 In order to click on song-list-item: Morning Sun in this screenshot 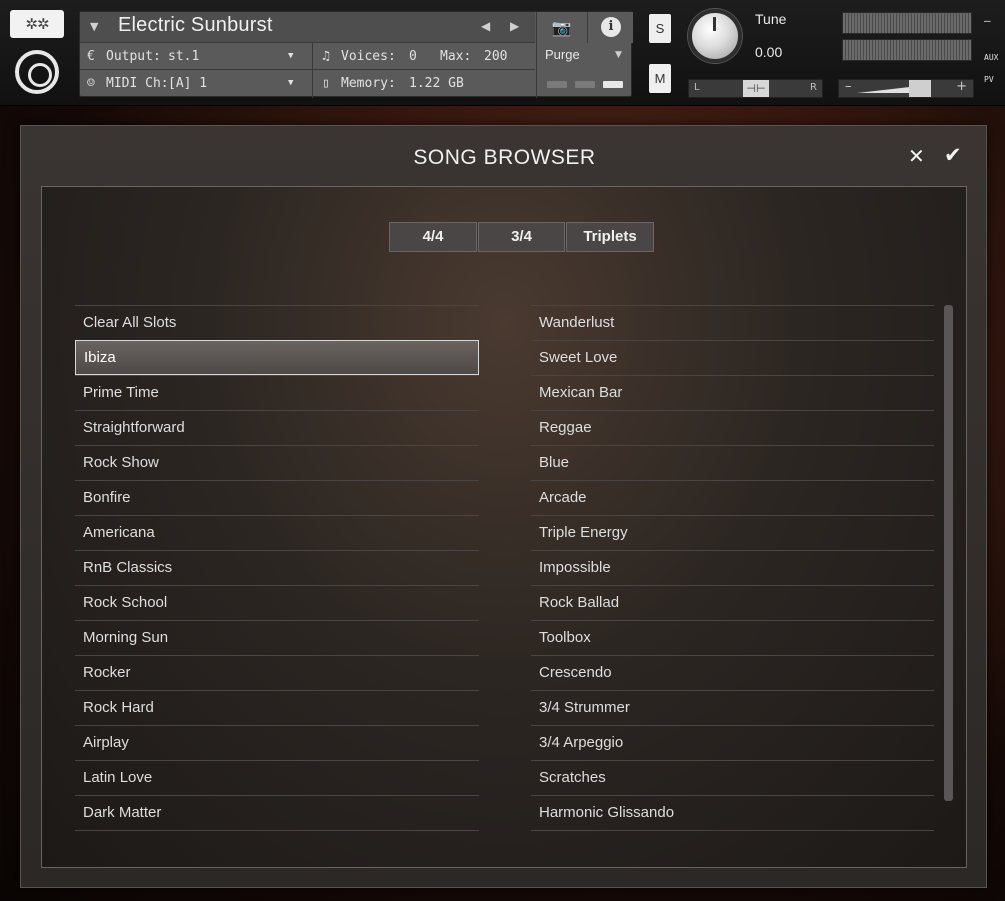, I will do `click(277, 637)`.